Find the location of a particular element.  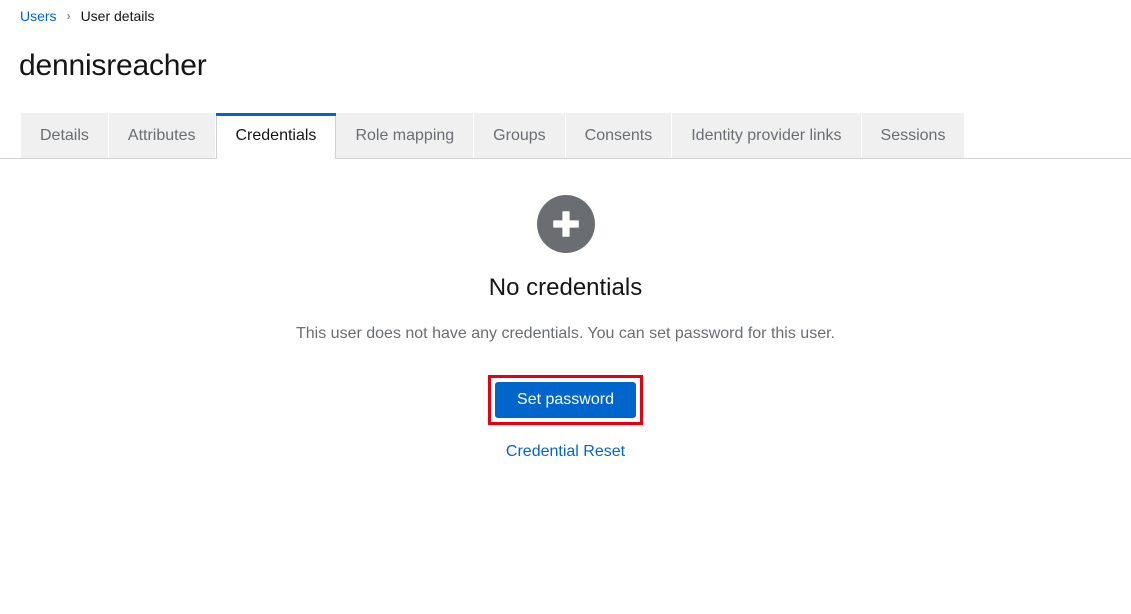

tab-credentials: Credentials is located at coordinates (276, 136).